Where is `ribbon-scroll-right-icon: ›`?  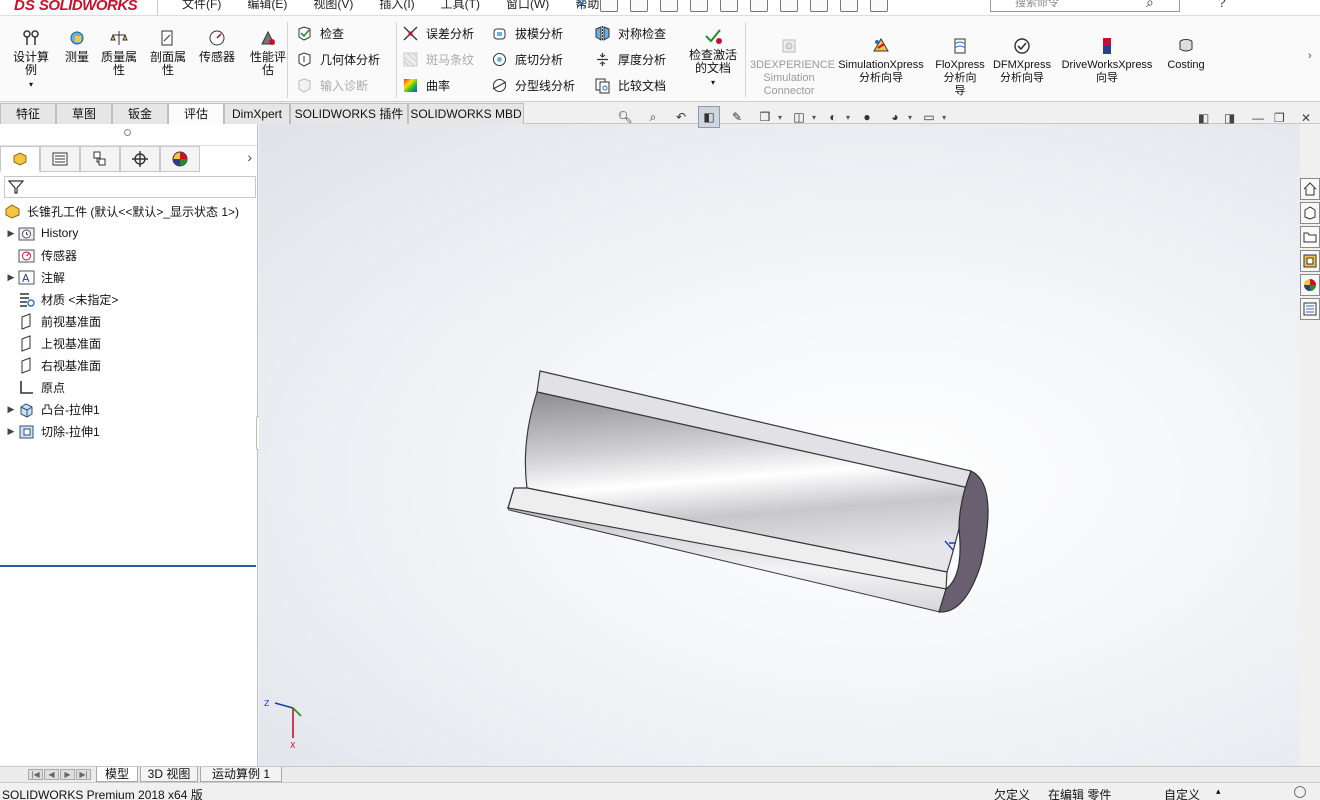
ribbon-scroll-right-icon: › is located at coordinates (1310, 56).